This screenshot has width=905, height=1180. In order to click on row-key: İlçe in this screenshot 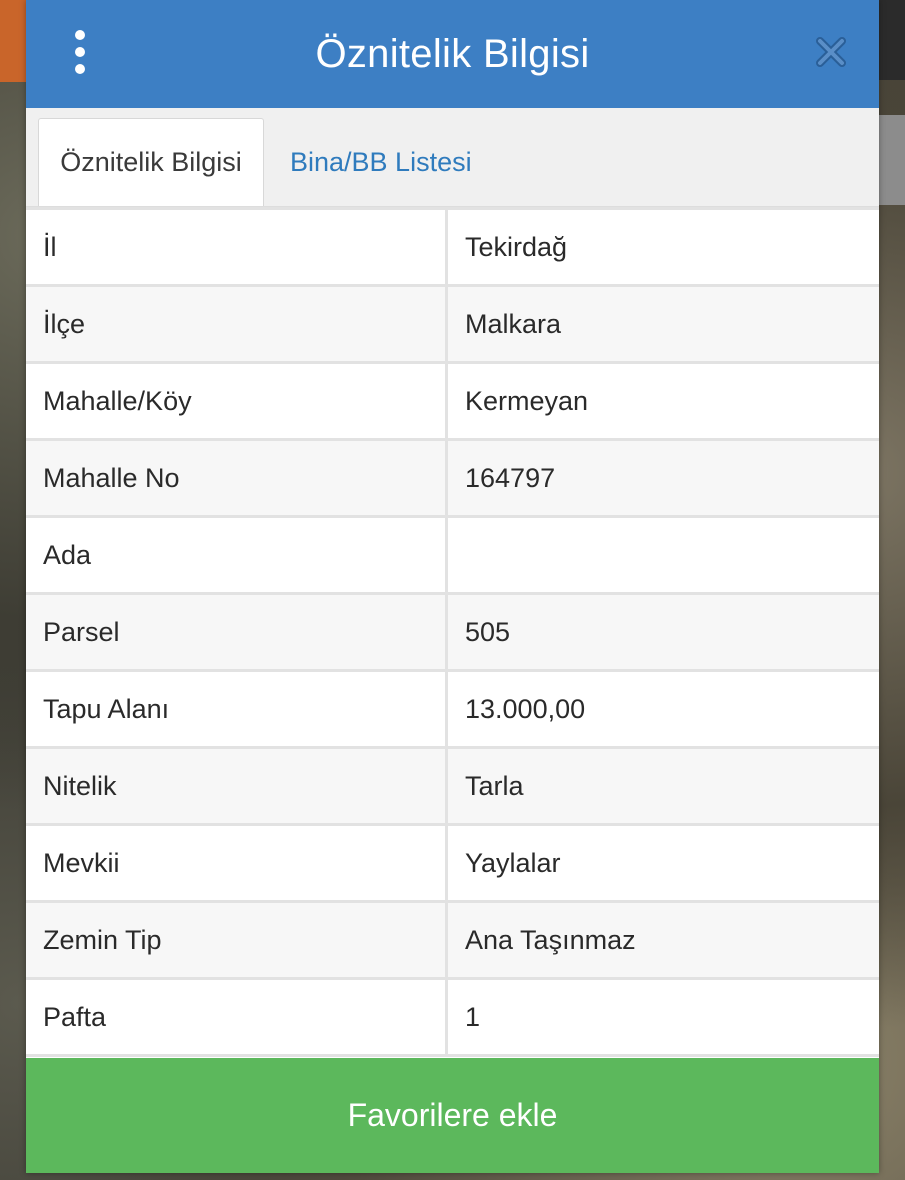, I will do `click(237, 324)`.